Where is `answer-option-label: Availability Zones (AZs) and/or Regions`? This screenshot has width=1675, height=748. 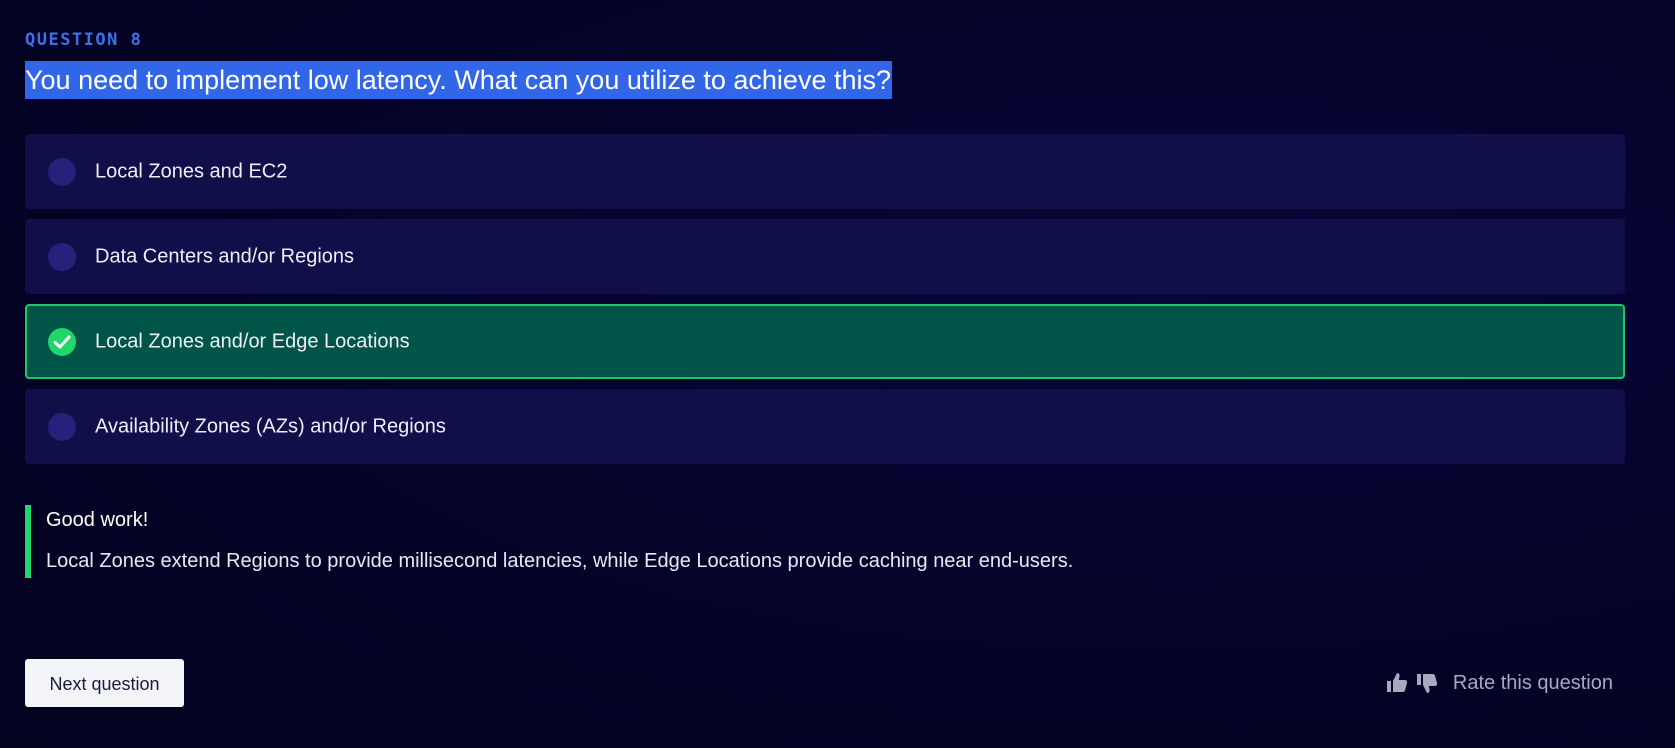
answer-option-label: Availability Zones (AZs) and/or Regions is located at coordinates (270, 426).